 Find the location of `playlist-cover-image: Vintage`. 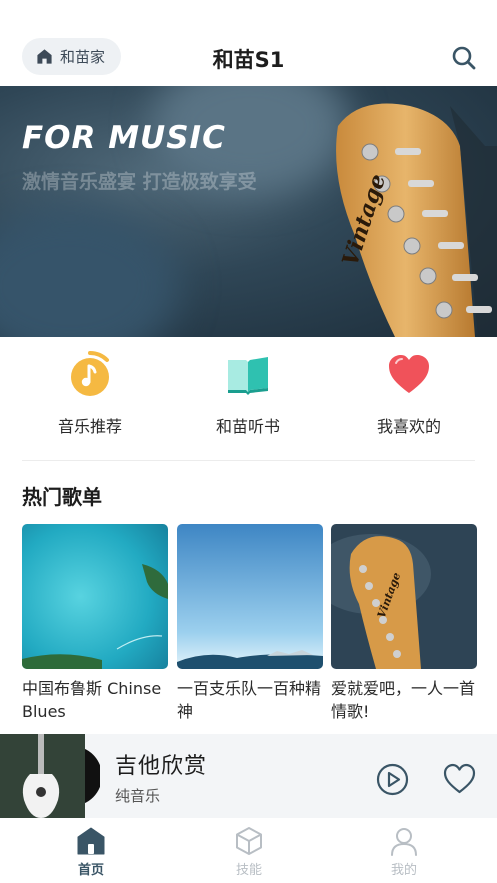

playlist-cover-image: Vintage is located at coordinates (404, 596).